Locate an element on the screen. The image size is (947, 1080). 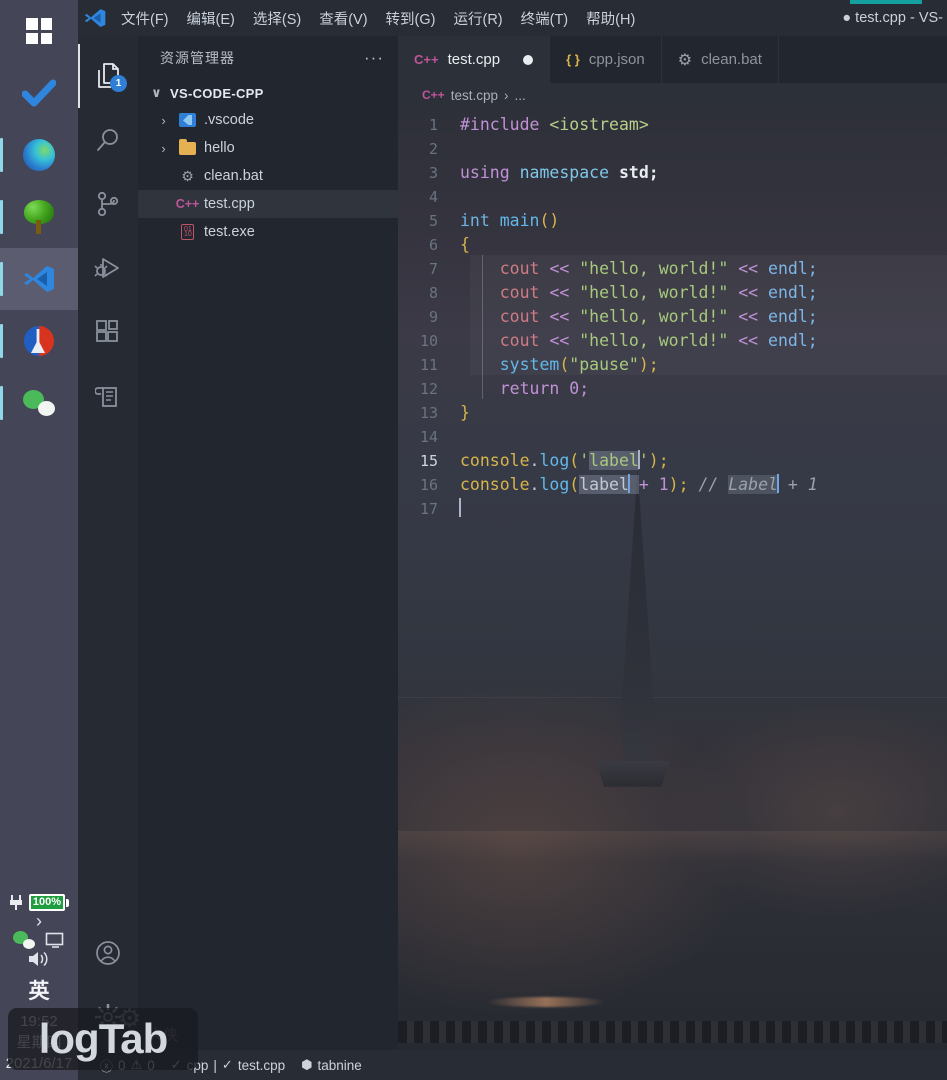
line-number: 3 is located at coordinates (433, 173).